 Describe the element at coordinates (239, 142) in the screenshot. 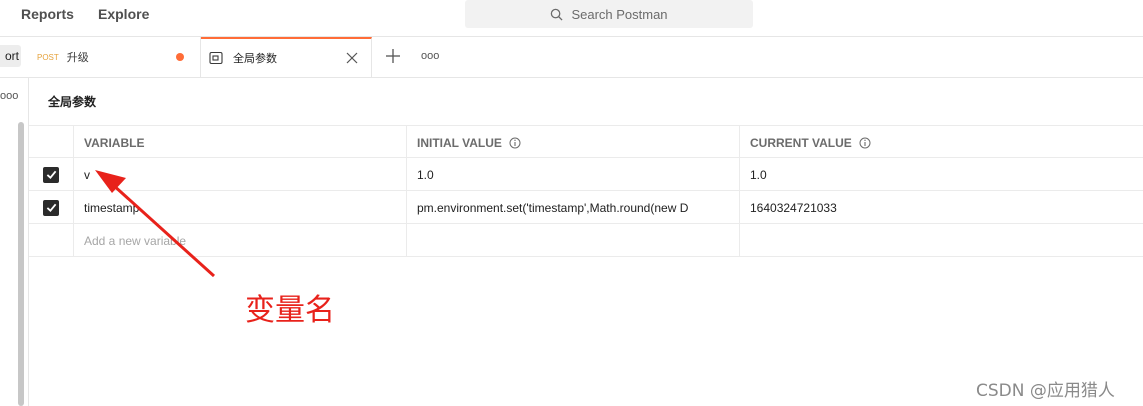

I see `header-variable: VARIABLE` at that location.